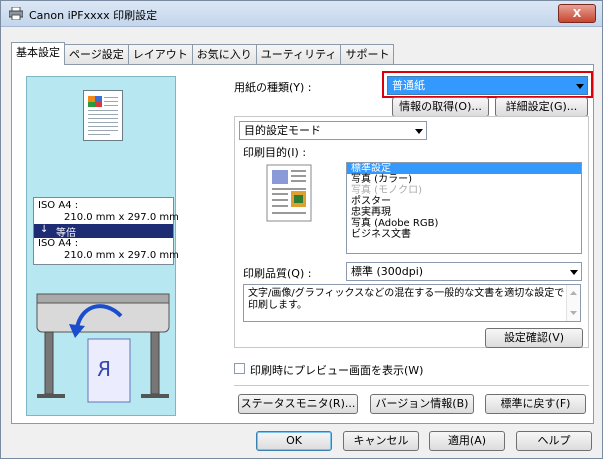 The image size is (603, 459). I want to click on list-item: 写真 (モノクロ), so click(386, 190).